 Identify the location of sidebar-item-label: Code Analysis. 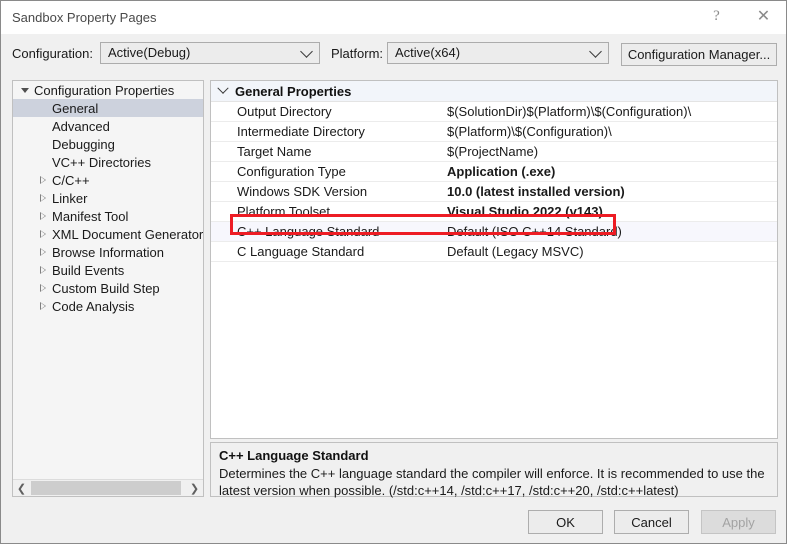
(93, 306).